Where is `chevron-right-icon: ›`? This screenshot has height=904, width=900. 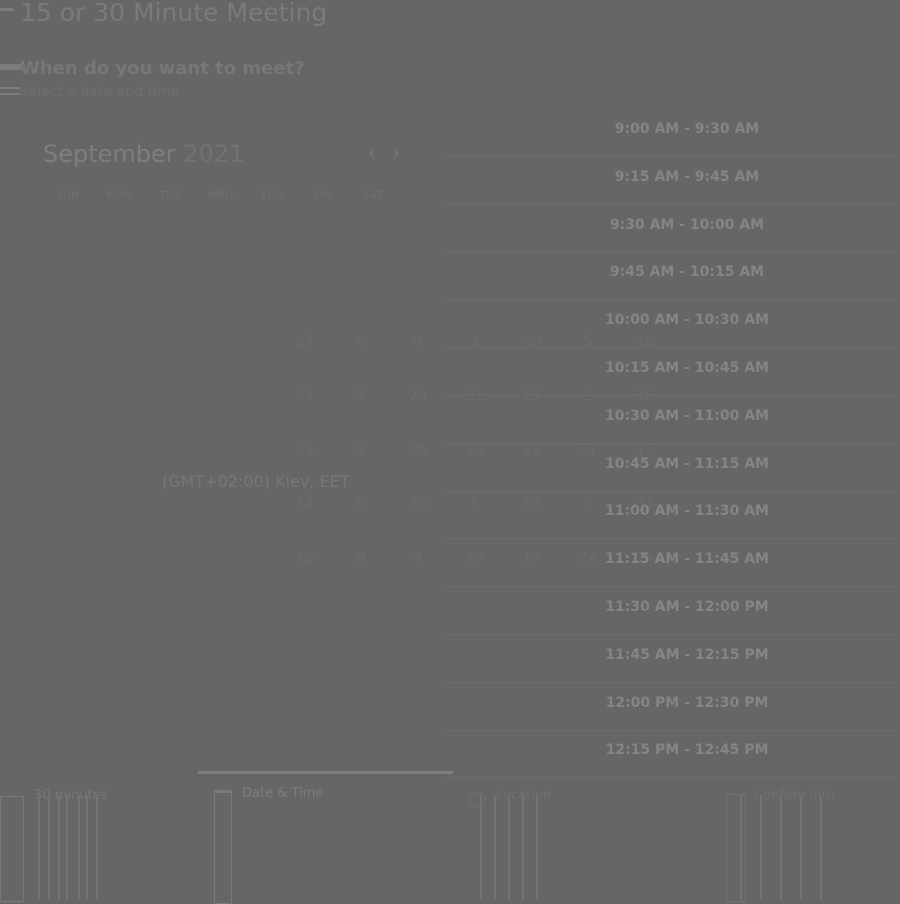
chevron-right-icon: › is located at coordinates (396, 153).